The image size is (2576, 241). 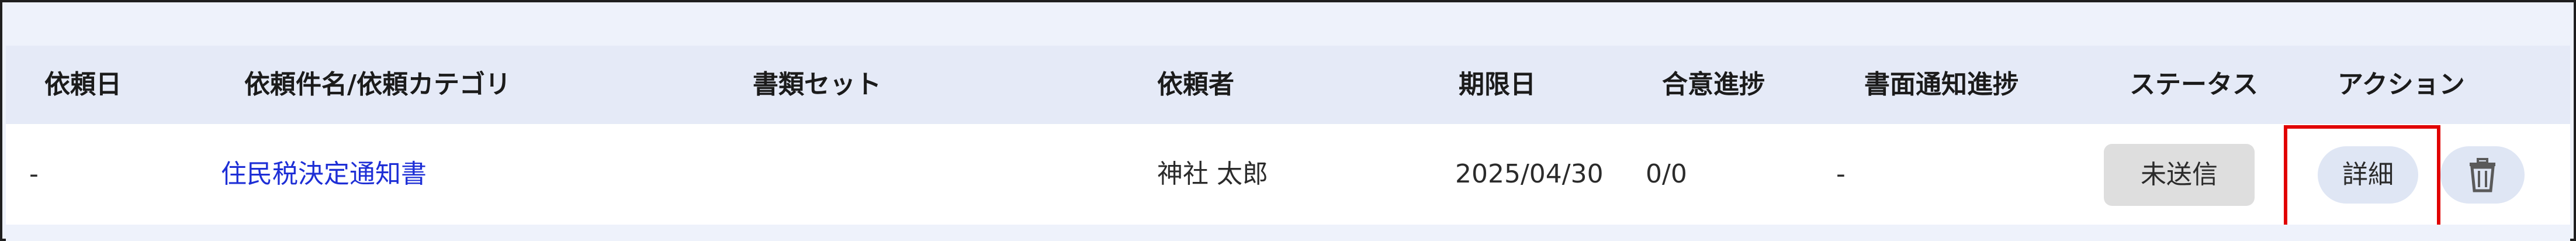 I want to click on header-title-category: 依頼件名/依頼カテゴリ, so click(x=378, y=84).